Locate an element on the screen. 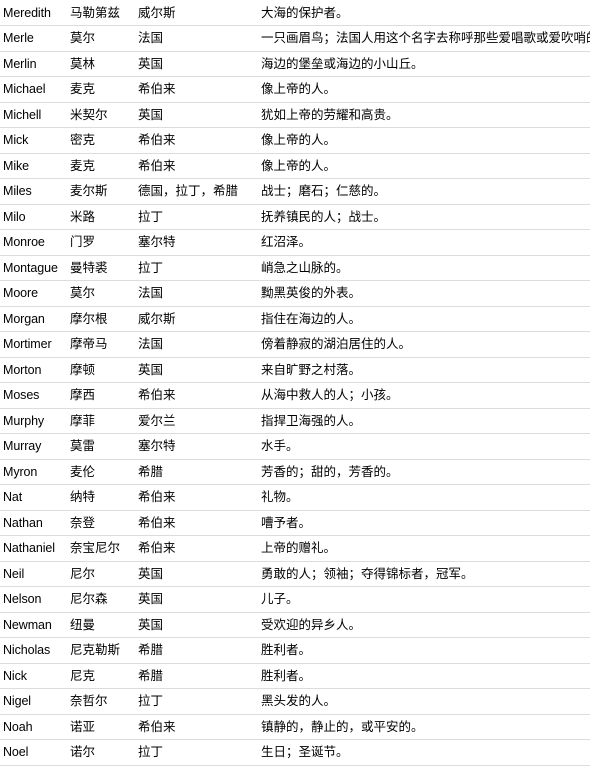 The height and width of the screenshot is (766, 590). cell-meaning: 傍着静寂的湖泊居住的人。 is located at coordinates (420, 344).